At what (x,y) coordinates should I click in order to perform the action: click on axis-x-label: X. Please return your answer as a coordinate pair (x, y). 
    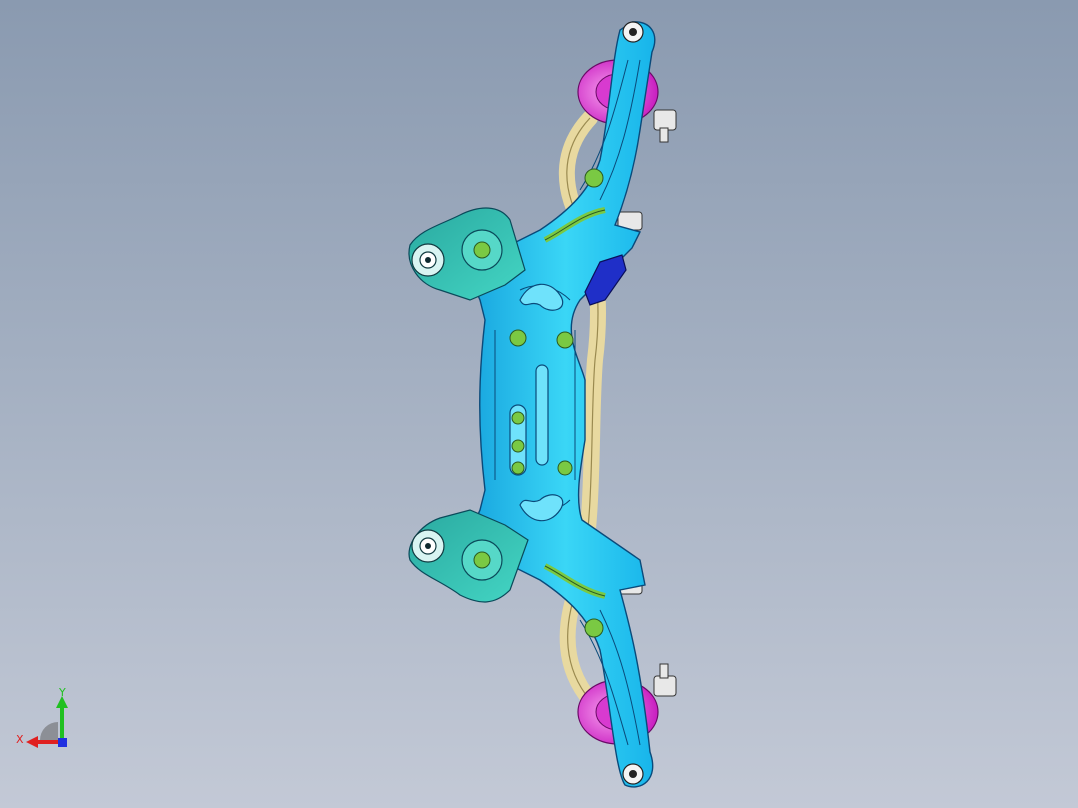
    Looking at the image, I should click on (20, 739).